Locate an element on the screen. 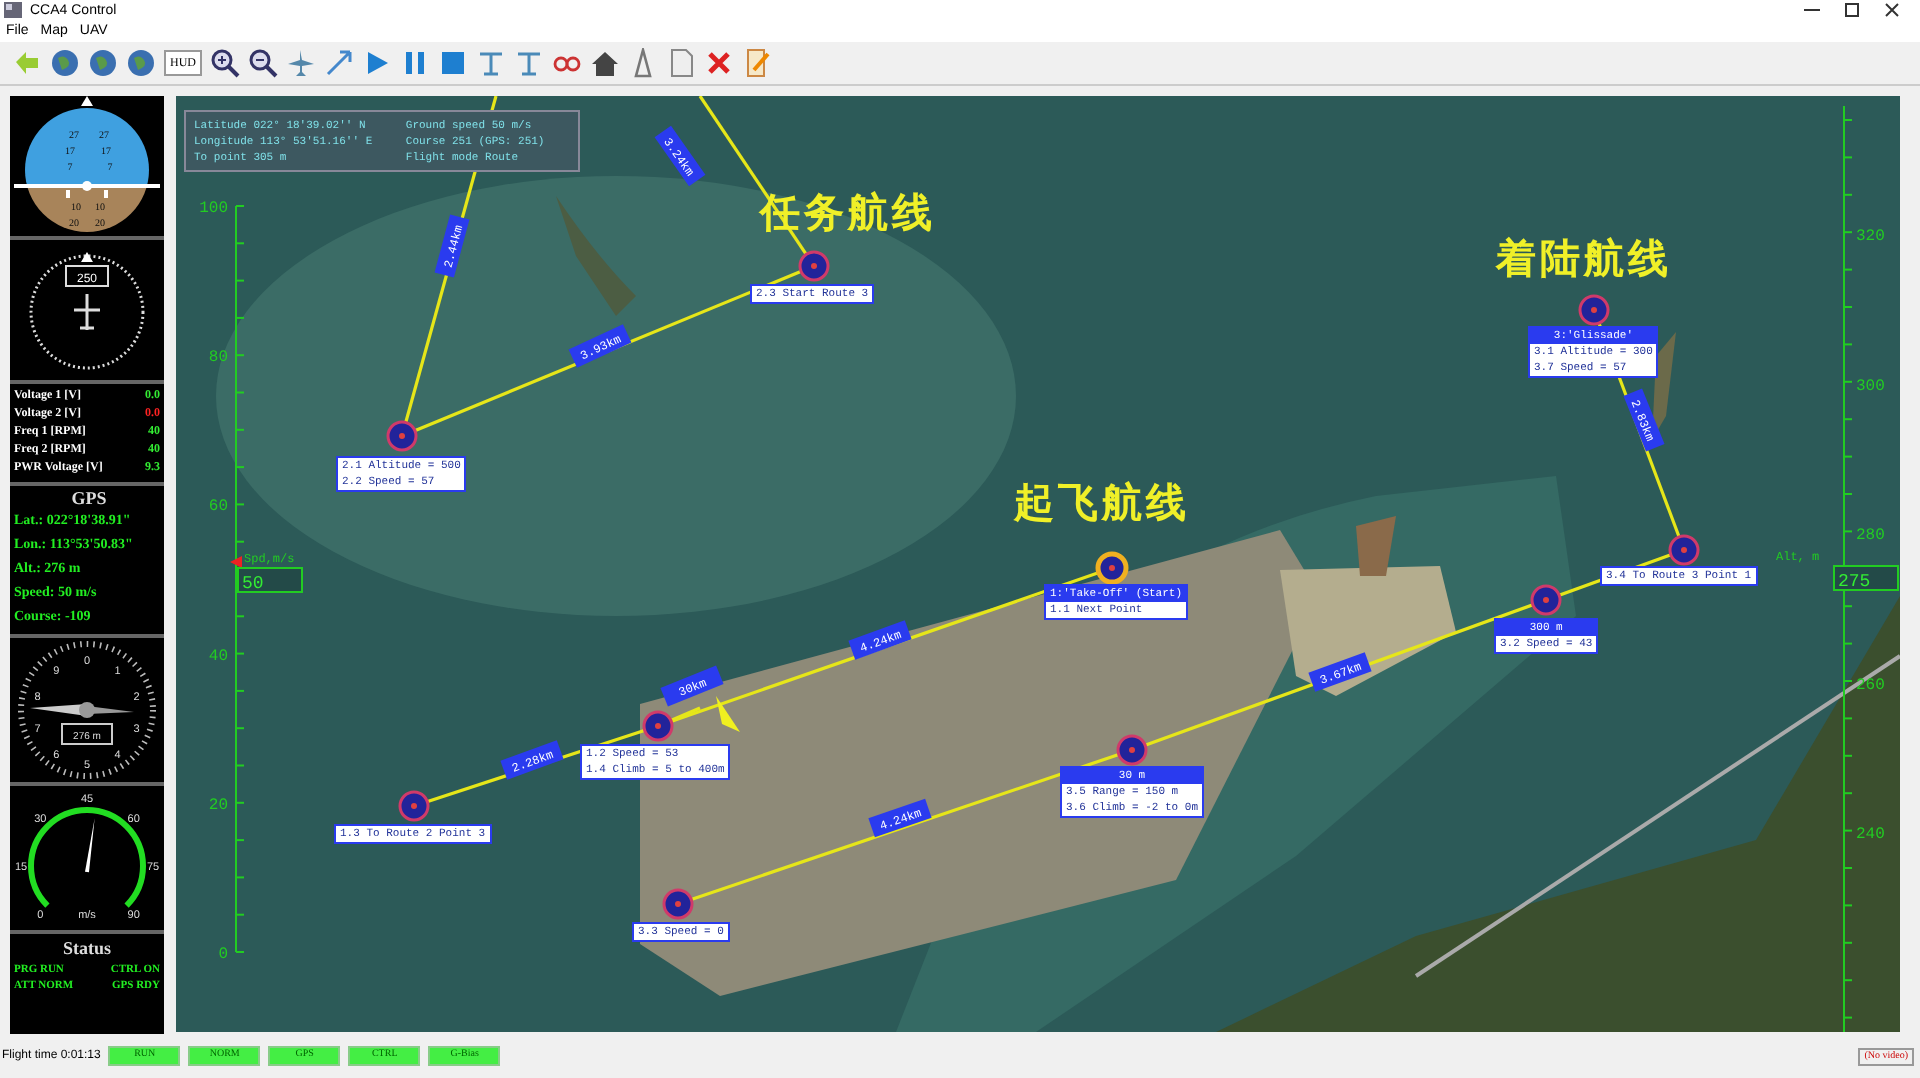 The width and height of the screenshot is (1920, 1078). scale-label: 300 is located at coordinates (1870, 386).